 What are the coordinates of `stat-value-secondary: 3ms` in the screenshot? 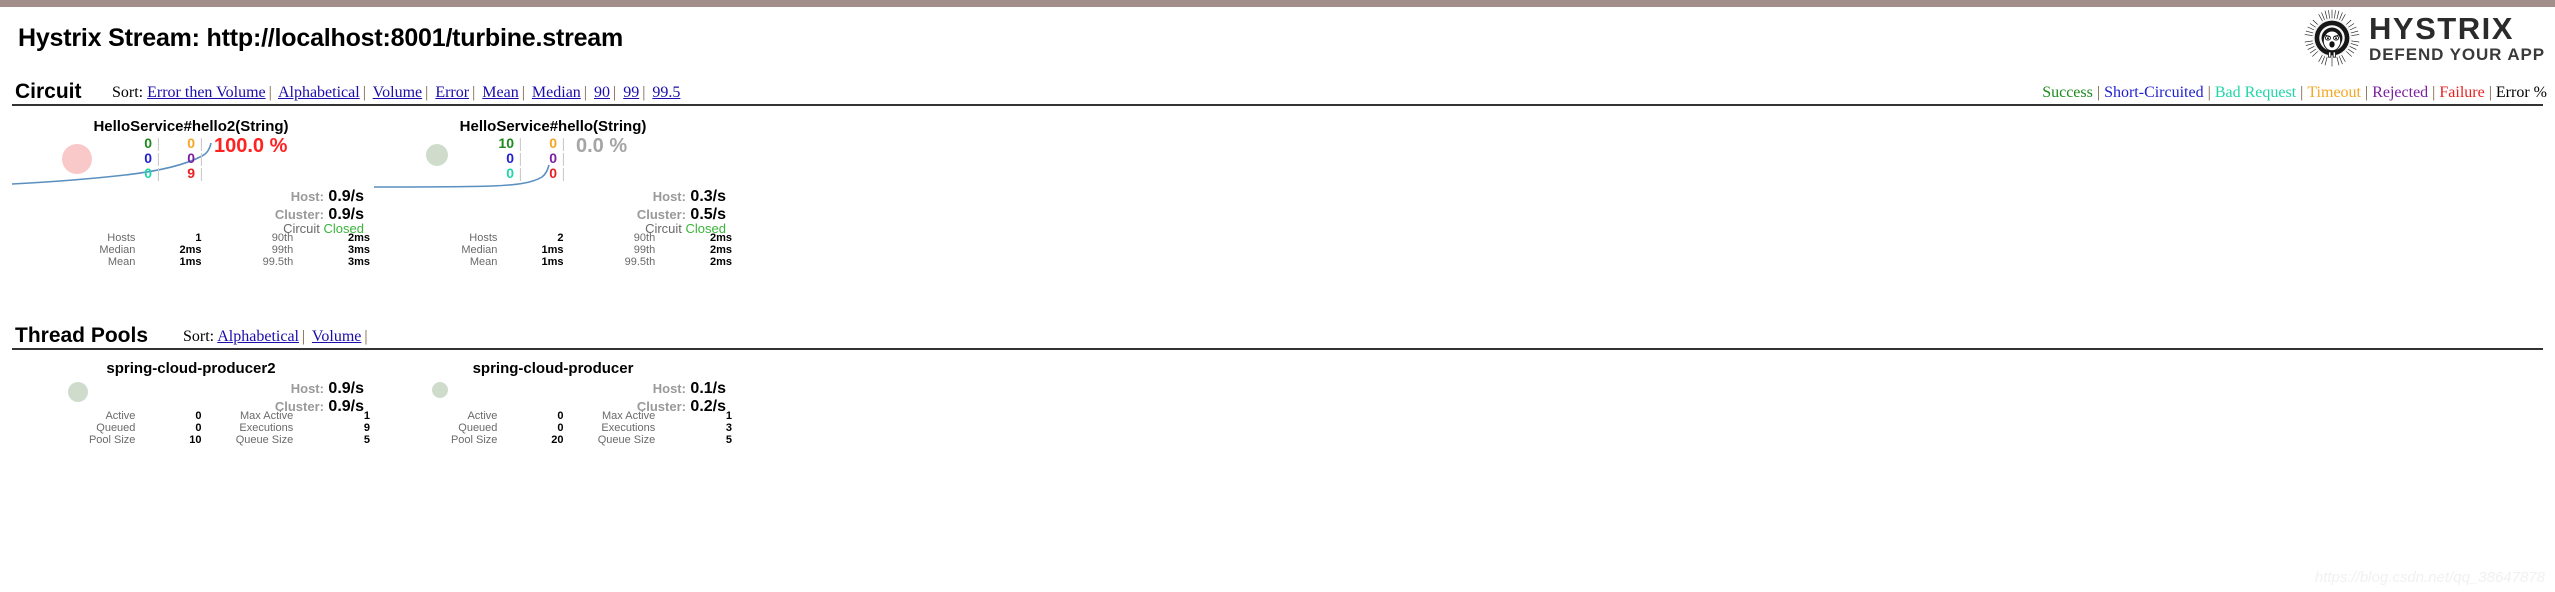 It's located at (358, 250).